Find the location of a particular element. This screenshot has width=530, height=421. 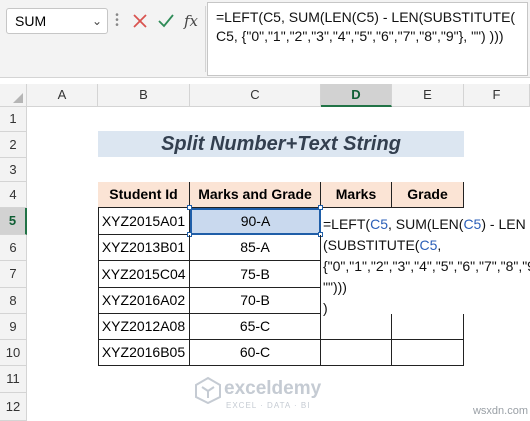

sheet-title: Split Number+Text String is located at coordinates (281, 144).